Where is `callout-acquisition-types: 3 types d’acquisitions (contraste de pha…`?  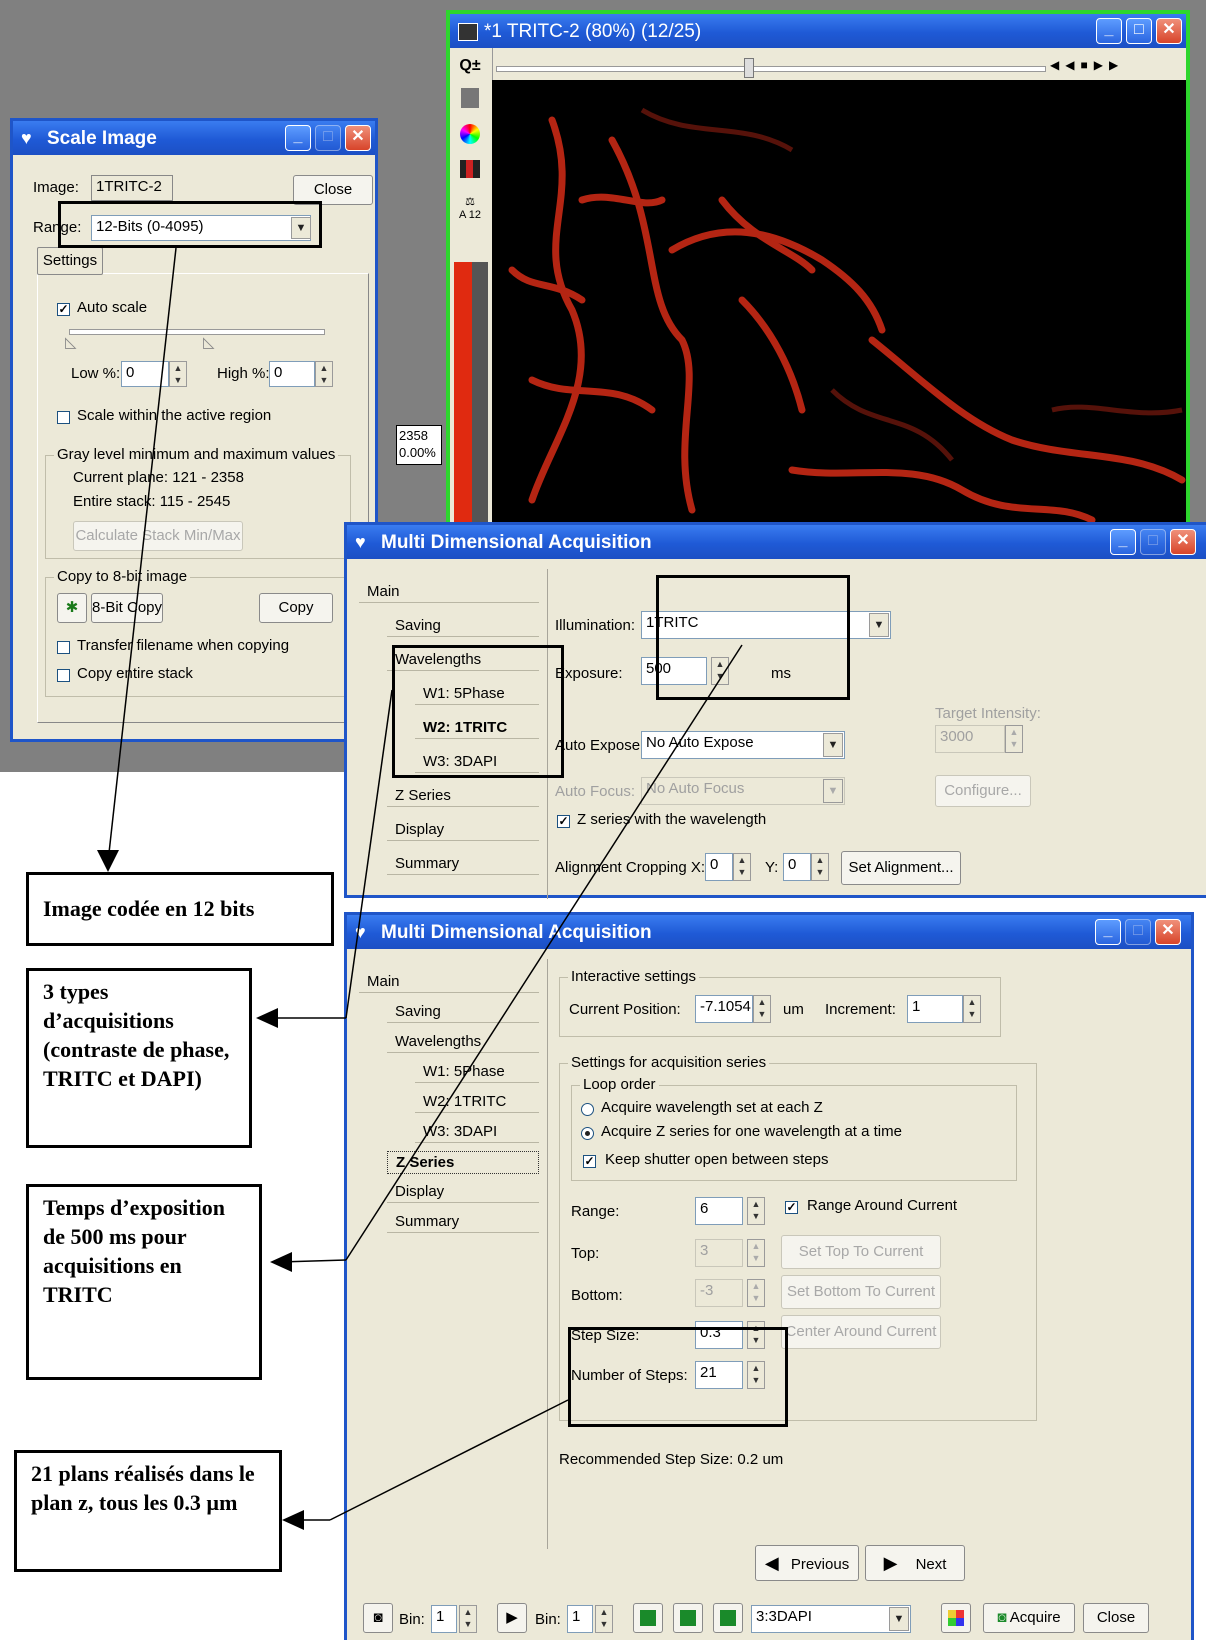 callout-acquisition-types: 3 types d’acquisitions (contraste de pha… is located at coordinates (139, 1058).